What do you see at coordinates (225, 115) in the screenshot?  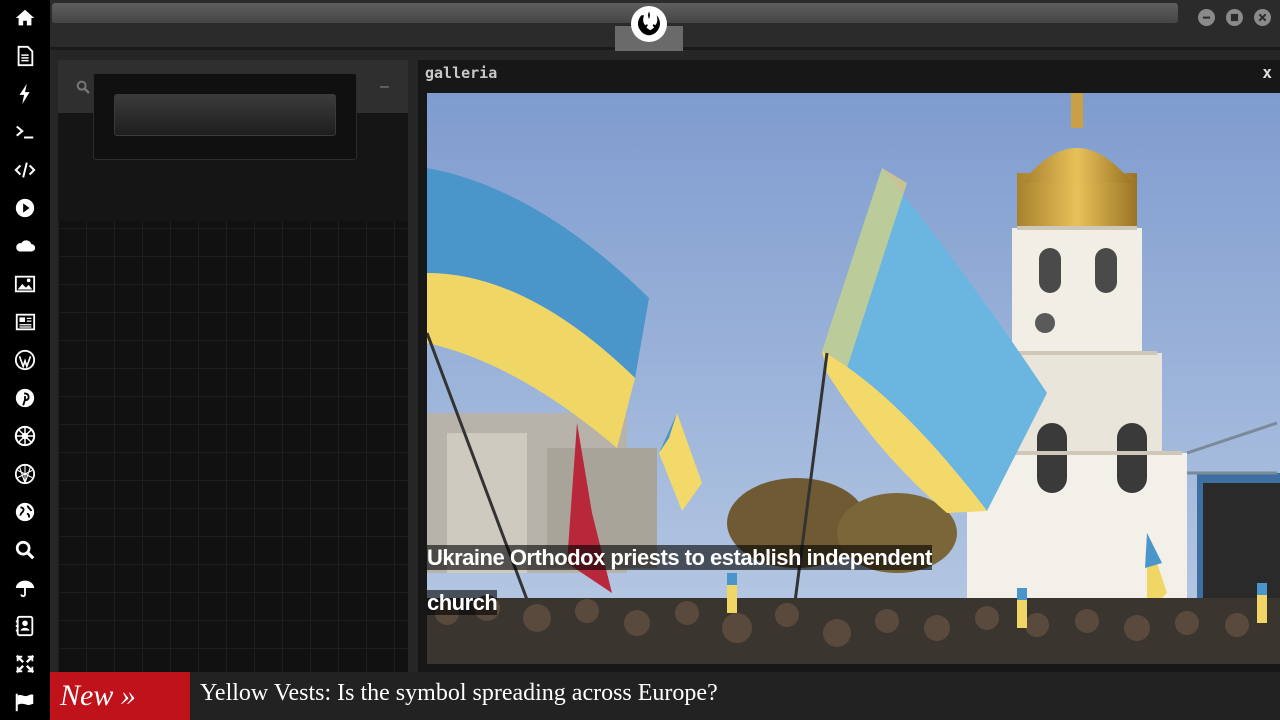 I see `search-input` at bounding box center [225, 115].